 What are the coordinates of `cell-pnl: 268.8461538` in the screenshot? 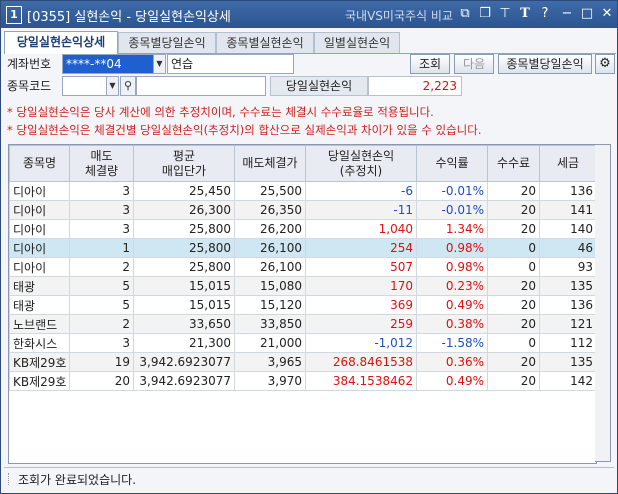 It's located at (361, 362).